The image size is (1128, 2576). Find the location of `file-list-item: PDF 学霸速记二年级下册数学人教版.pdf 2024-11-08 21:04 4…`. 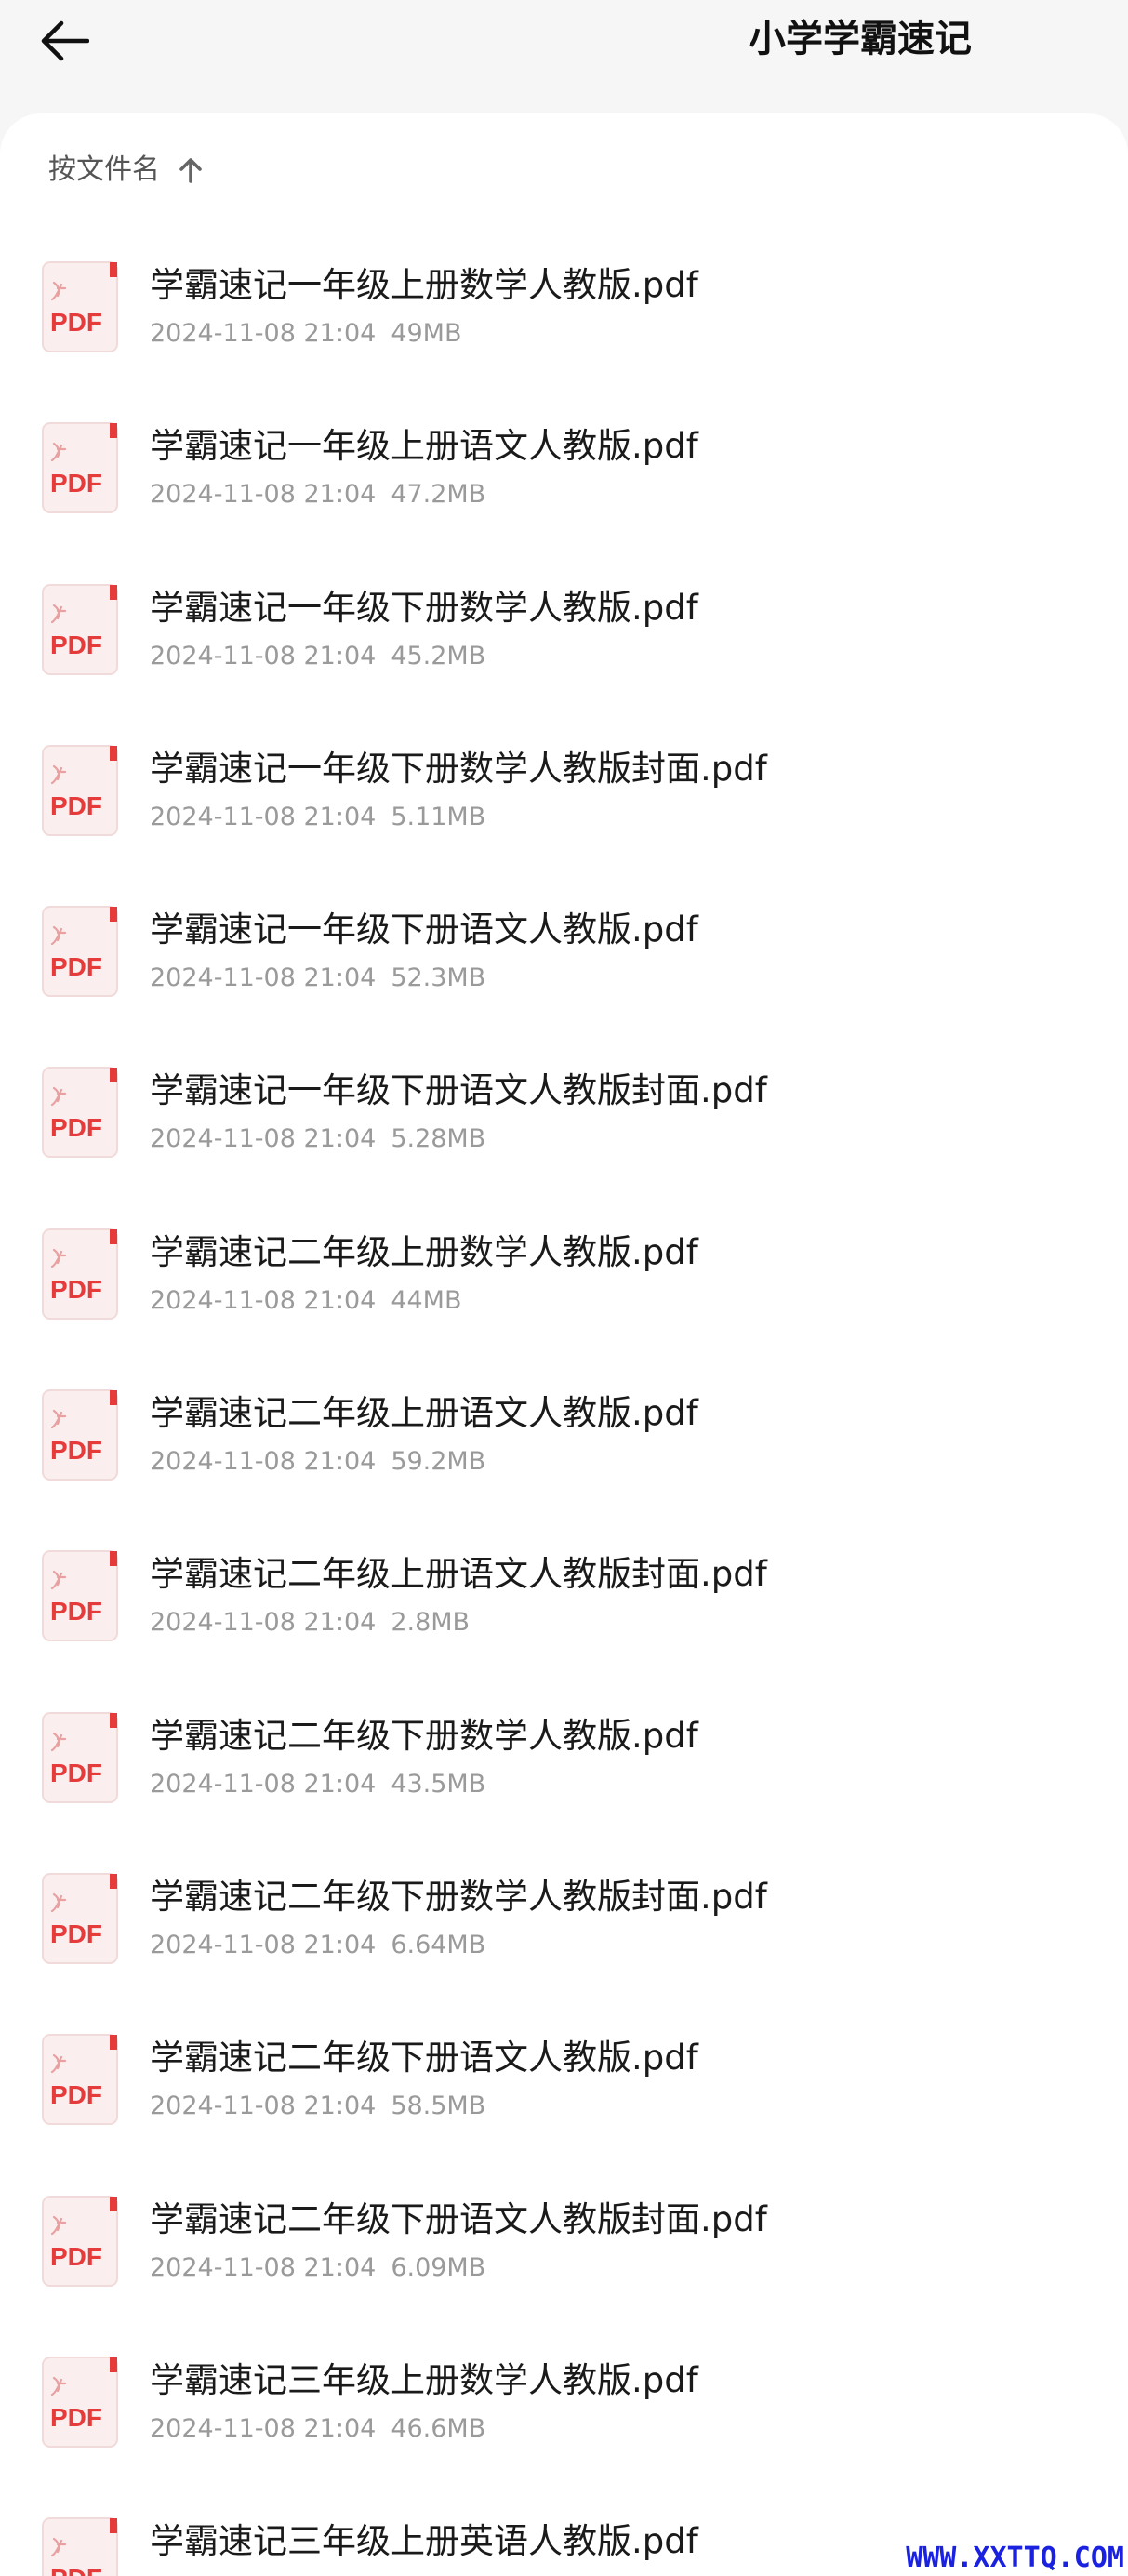

file-list-item: PDF 学霸速记二年级下册数学人教版.pdf 2024-11-08 21:04 4… is located at coordinates (564, 1763).